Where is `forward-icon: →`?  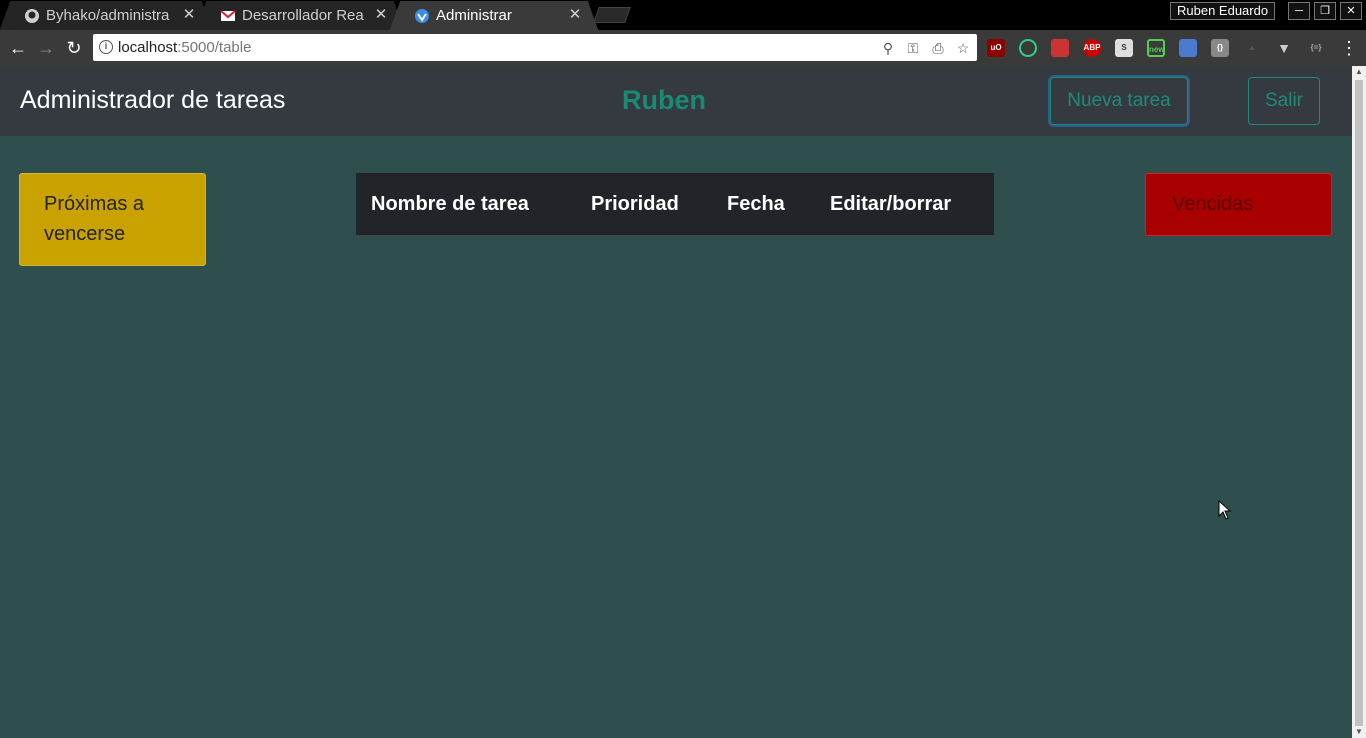 forward-icon: → is located at coordinates (46, 48).